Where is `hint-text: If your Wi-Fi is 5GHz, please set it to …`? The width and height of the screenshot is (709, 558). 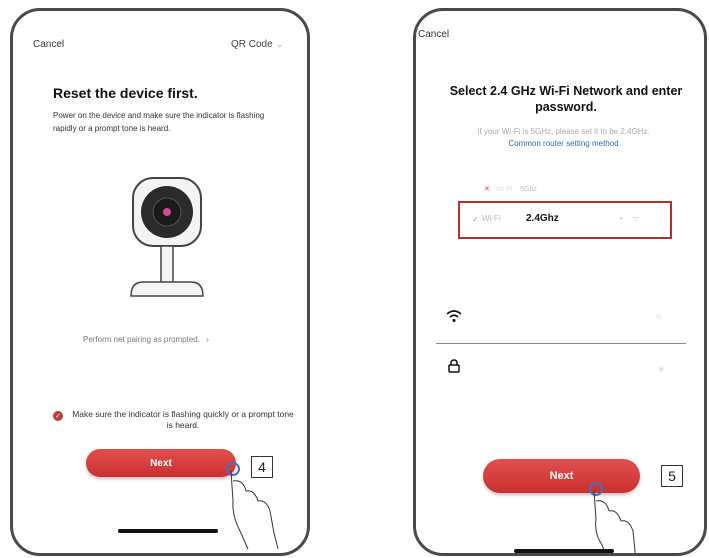
hint-text: If your Wi-Fi is 5GHz, please set it to … is located at coordinates (563, 131).